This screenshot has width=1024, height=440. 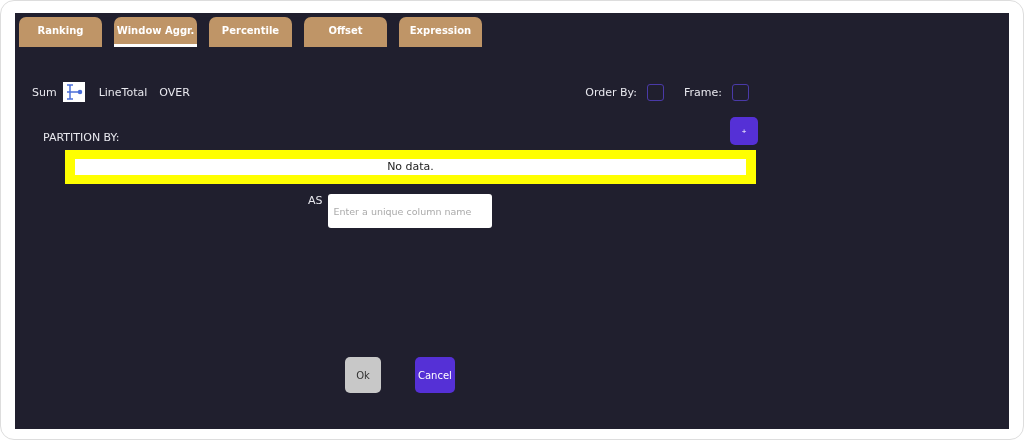 I want to click on cancel-button: Cancel, so click(x=435, y=375).